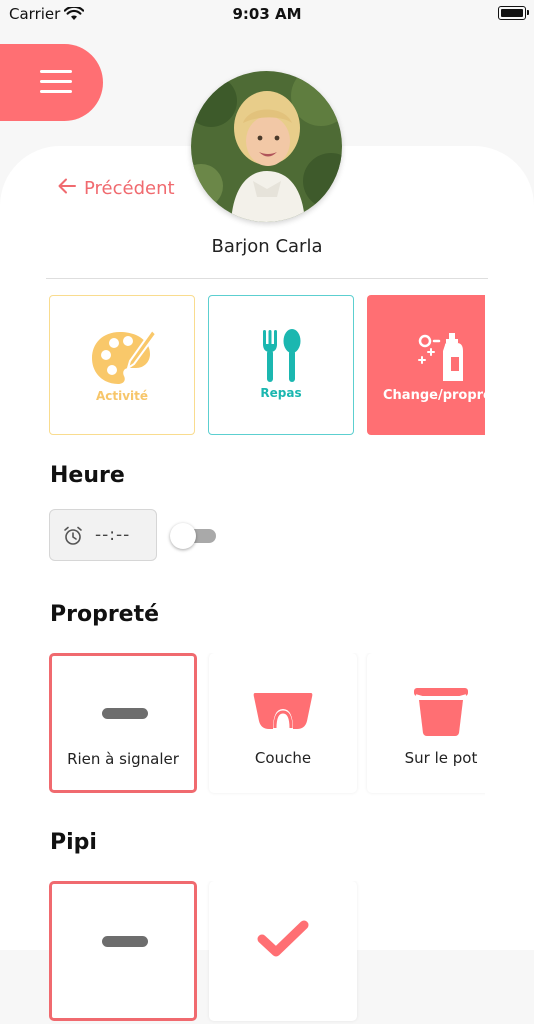 Image resolution: width=534 pixels, height=1024 pixels. I want to click on option-pipi-oui, so click(283, 951).